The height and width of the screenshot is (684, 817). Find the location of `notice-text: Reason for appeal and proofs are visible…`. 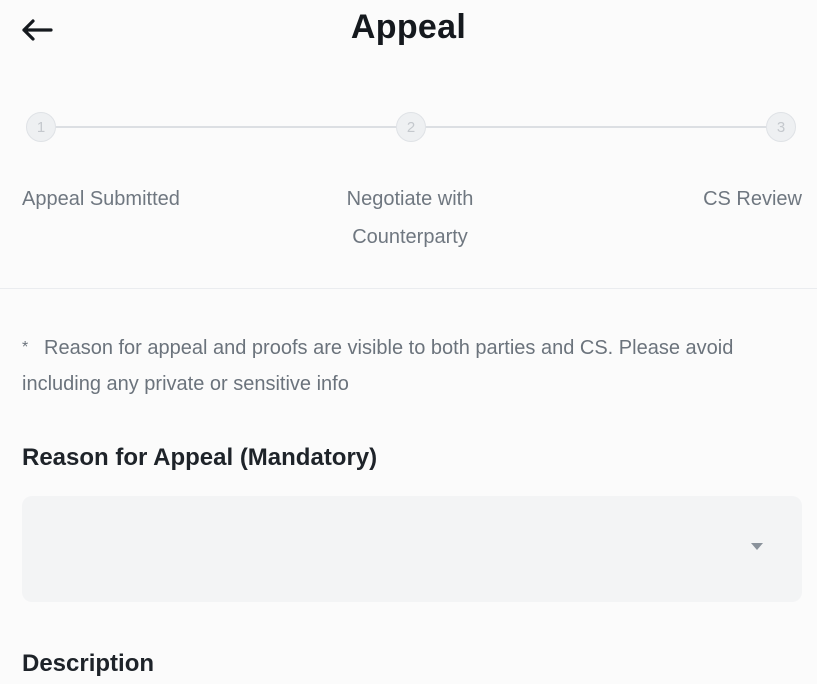

notice-text: Reason for appeal and proofs are visible… is located at coordinates (378, 366).